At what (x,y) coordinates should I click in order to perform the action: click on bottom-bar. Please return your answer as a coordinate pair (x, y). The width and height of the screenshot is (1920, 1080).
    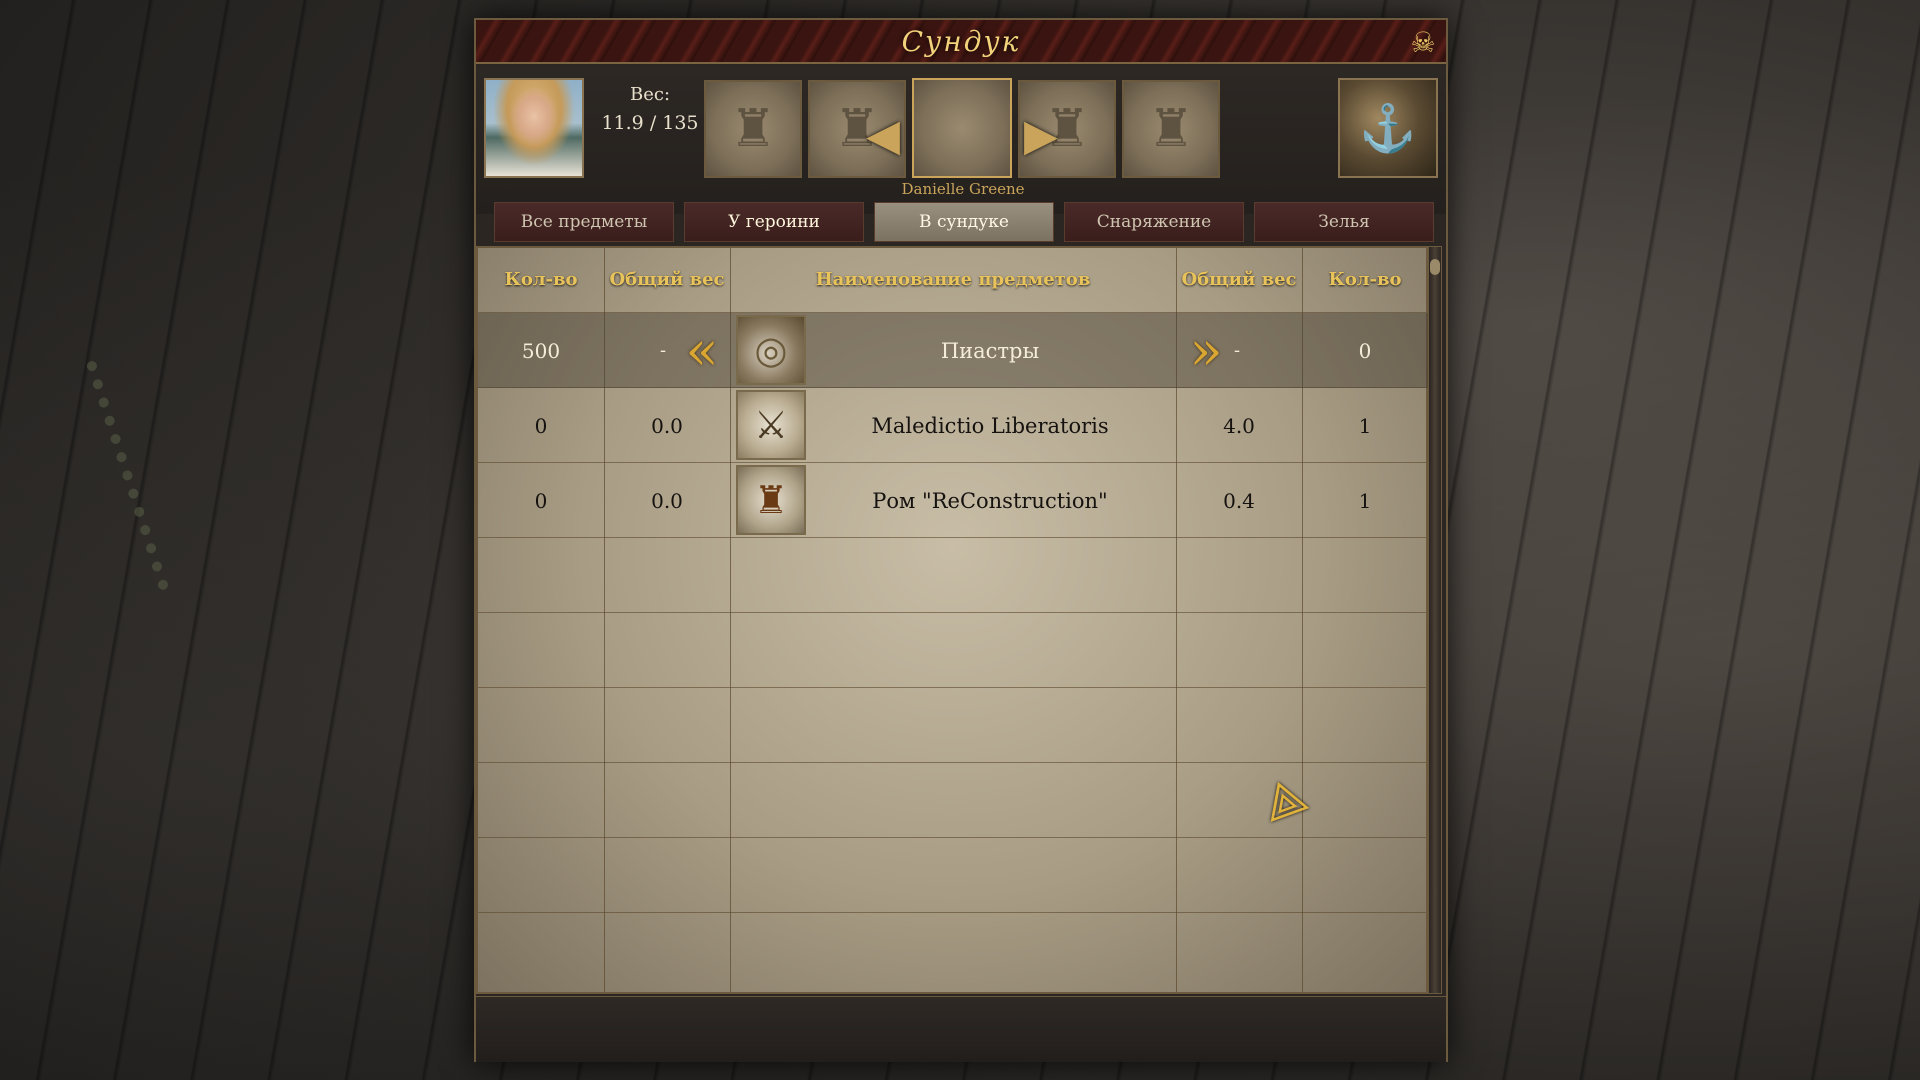
    Looking at the image, I should click on (961, 1029).